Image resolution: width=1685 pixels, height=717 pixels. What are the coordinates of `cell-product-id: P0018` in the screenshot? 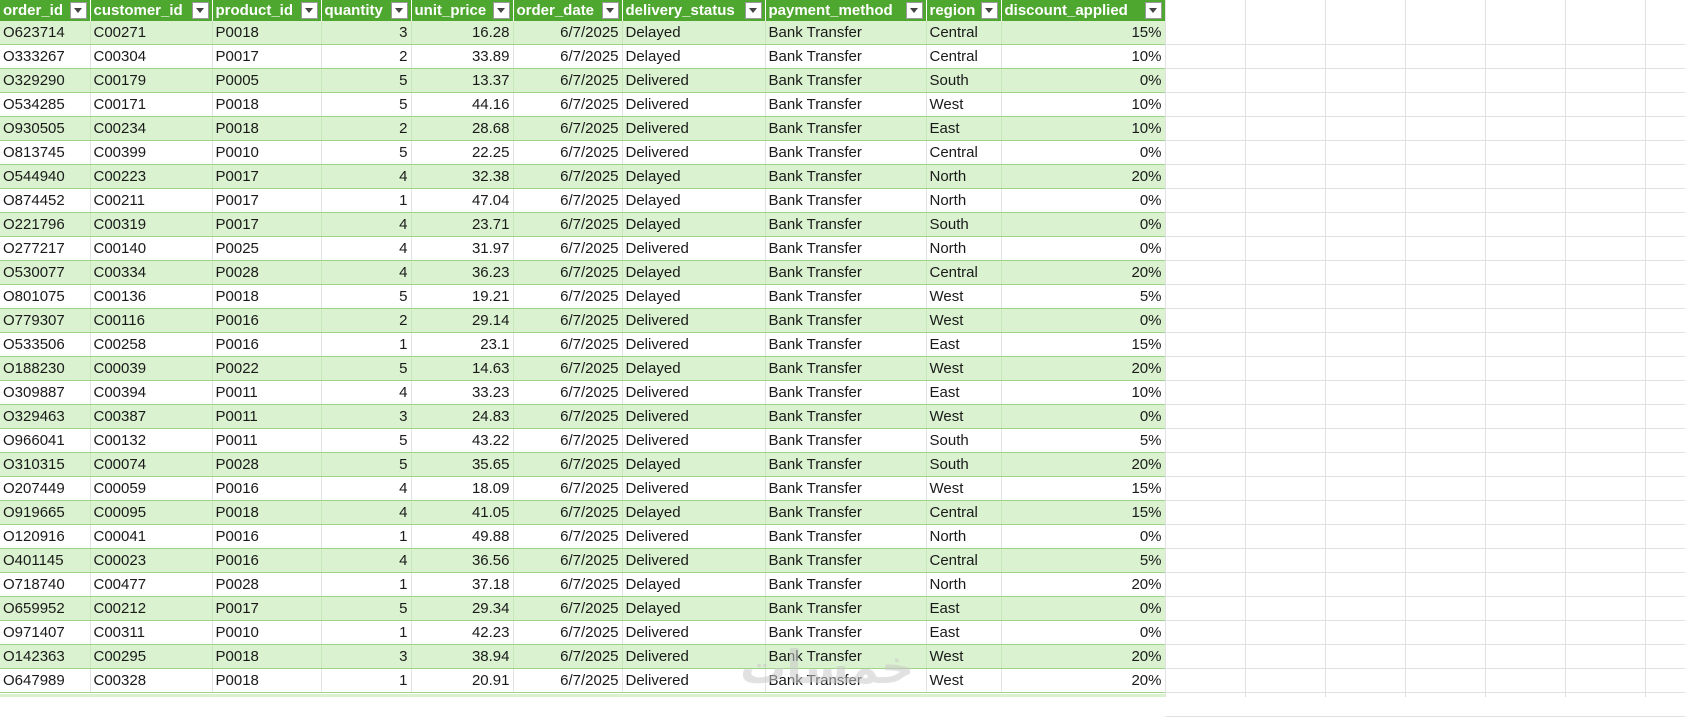 It's located at (267, 128).